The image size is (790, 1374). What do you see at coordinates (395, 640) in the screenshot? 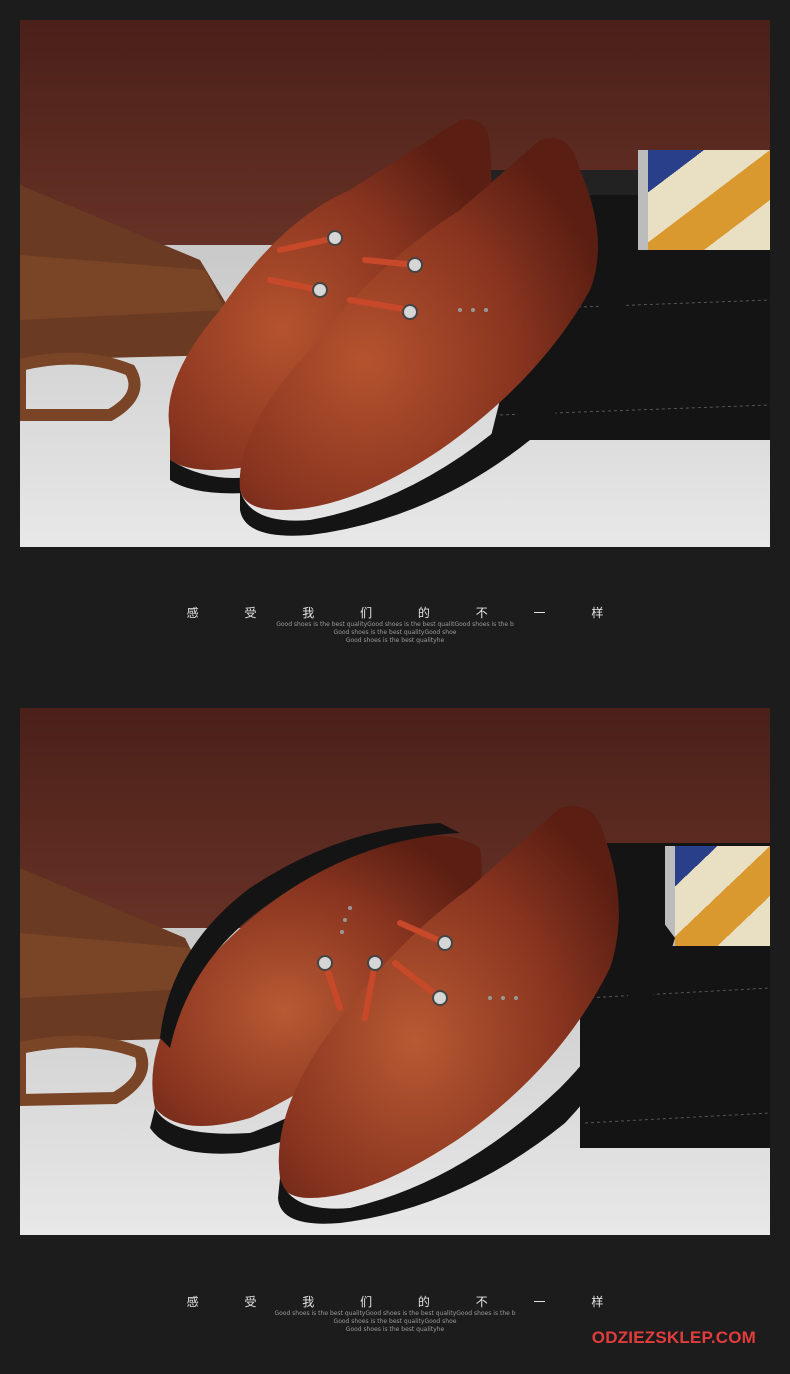
I see `caption-subline-3: Good shoes is the best qualityhe` at bounding box center [395, 640].